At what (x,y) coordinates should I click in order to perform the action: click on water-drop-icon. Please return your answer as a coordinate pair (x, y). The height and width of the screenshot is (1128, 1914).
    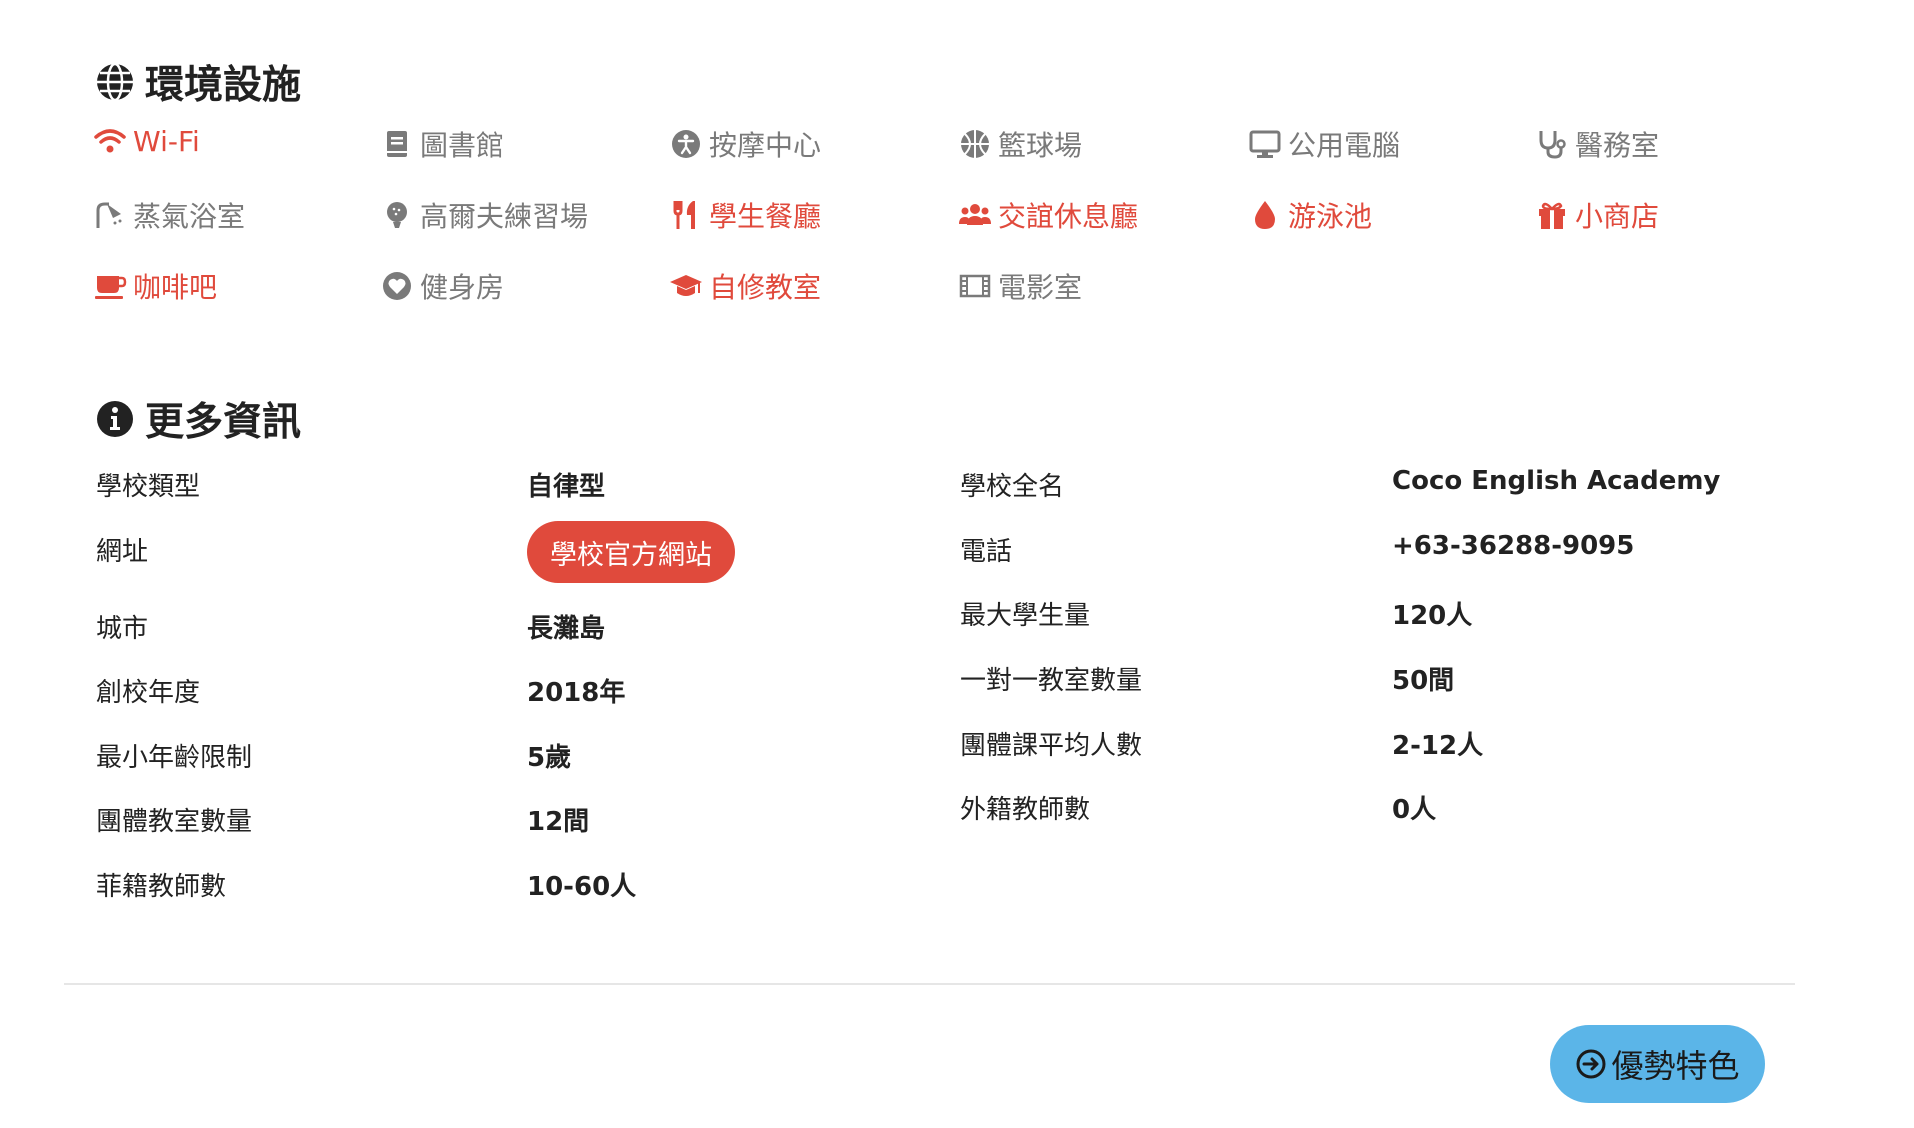
    Looking at the image, I should click on (1265, 215).